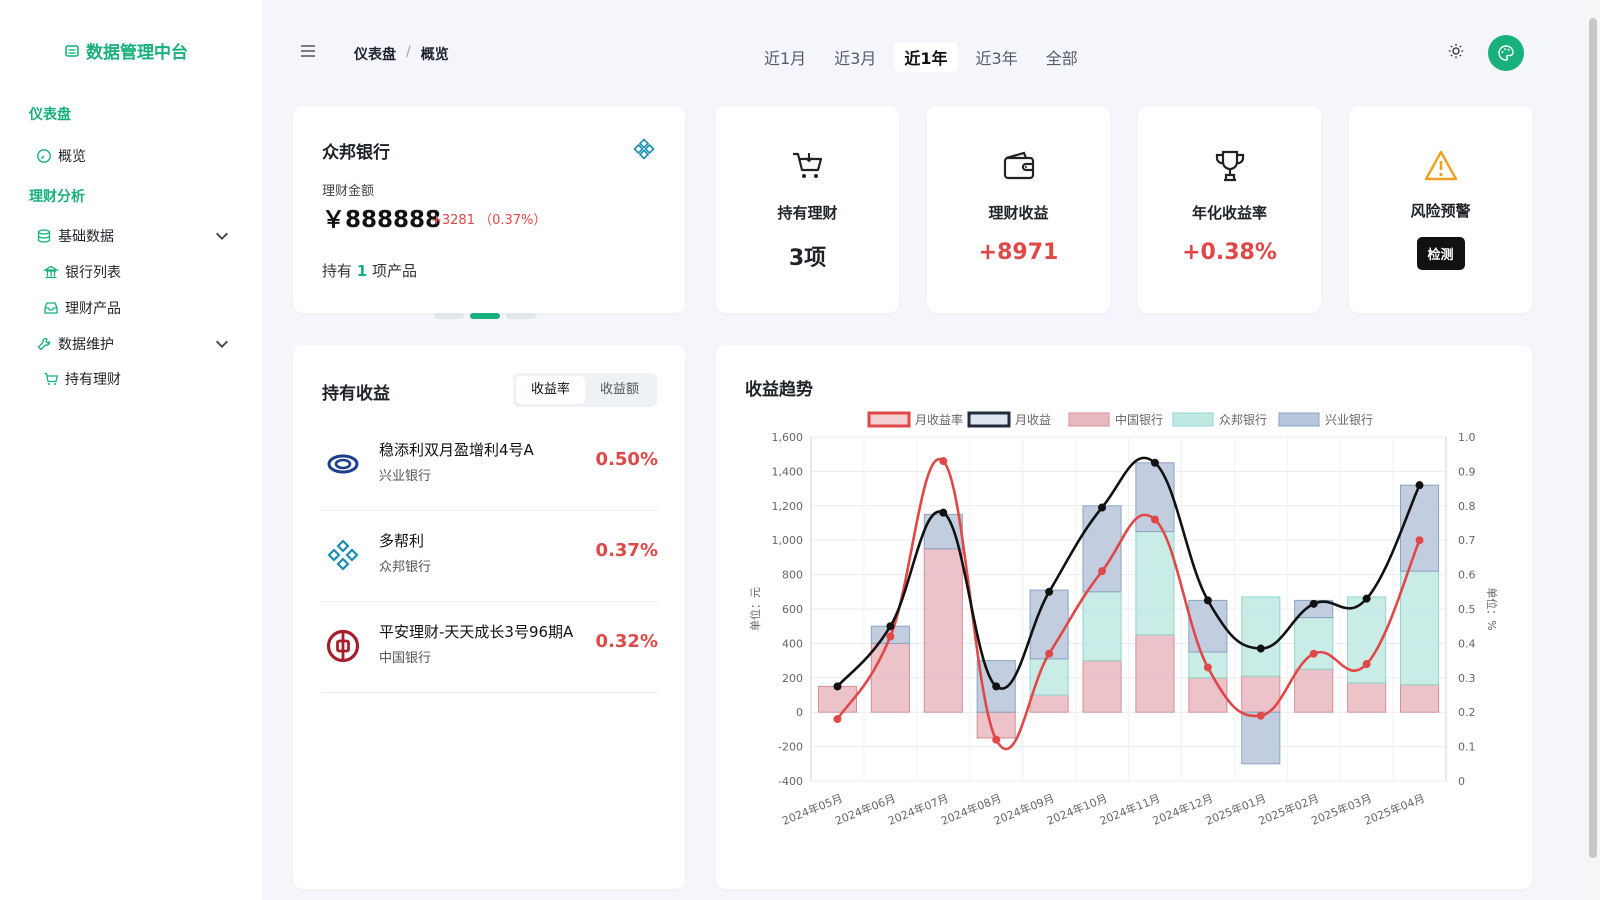 This screenshot has height=900, width=1600. Describe the element at coordinates (619, 390) in the screenshot. I see `tab-amount: 收益额` at that location.